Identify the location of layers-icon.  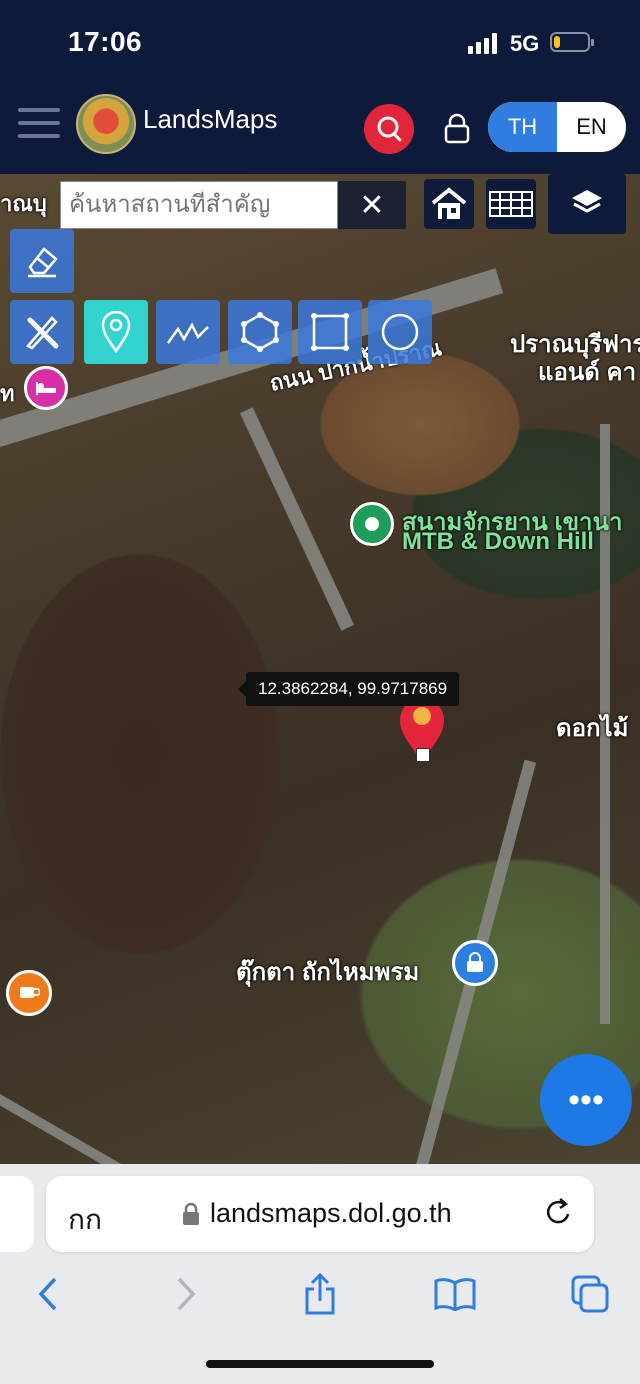
(587, 201).